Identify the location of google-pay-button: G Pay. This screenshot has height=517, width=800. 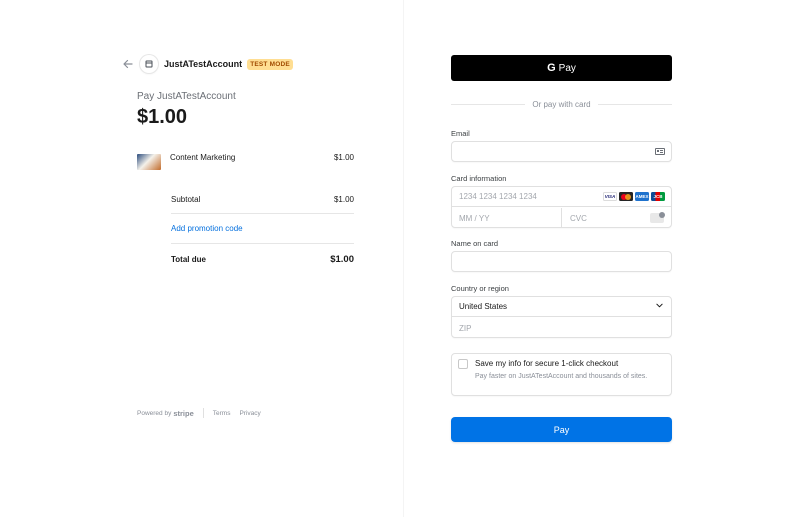
(561, 68).